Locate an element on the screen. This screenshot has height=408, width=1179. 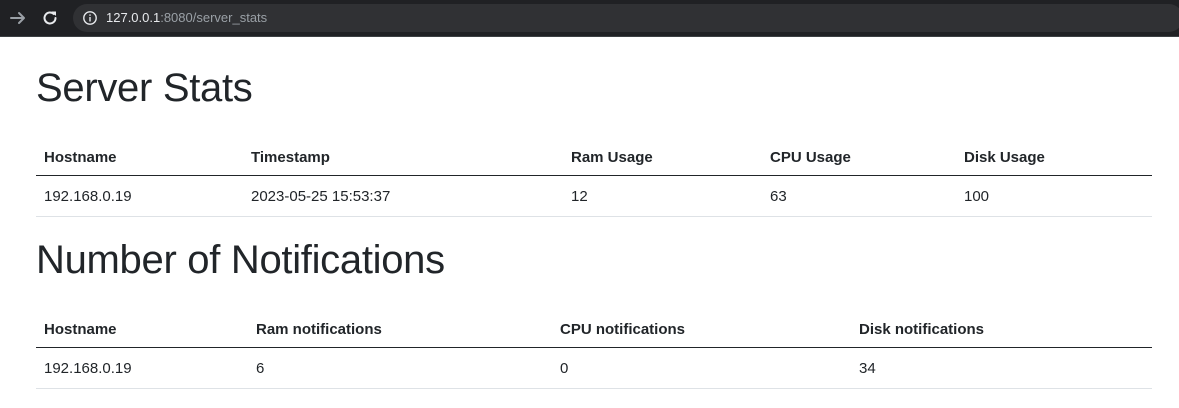
cell-disk-usage: 100 is located at coordinates (1054, 196).